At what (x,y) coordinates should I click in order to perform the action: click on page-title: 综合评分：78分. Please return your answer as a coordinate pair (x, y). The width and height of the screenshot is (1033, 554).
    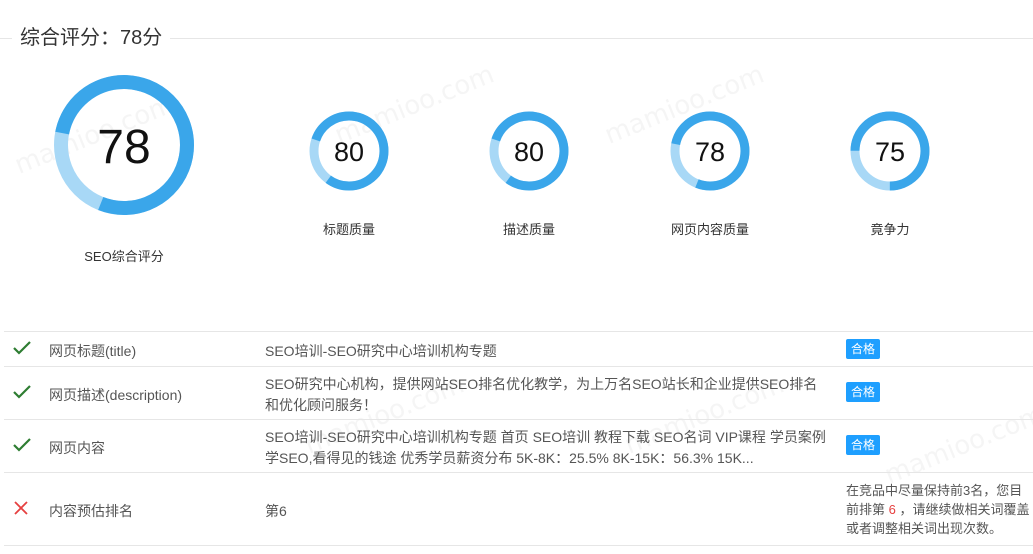
    Looking at the image, I should click on (91, 38).